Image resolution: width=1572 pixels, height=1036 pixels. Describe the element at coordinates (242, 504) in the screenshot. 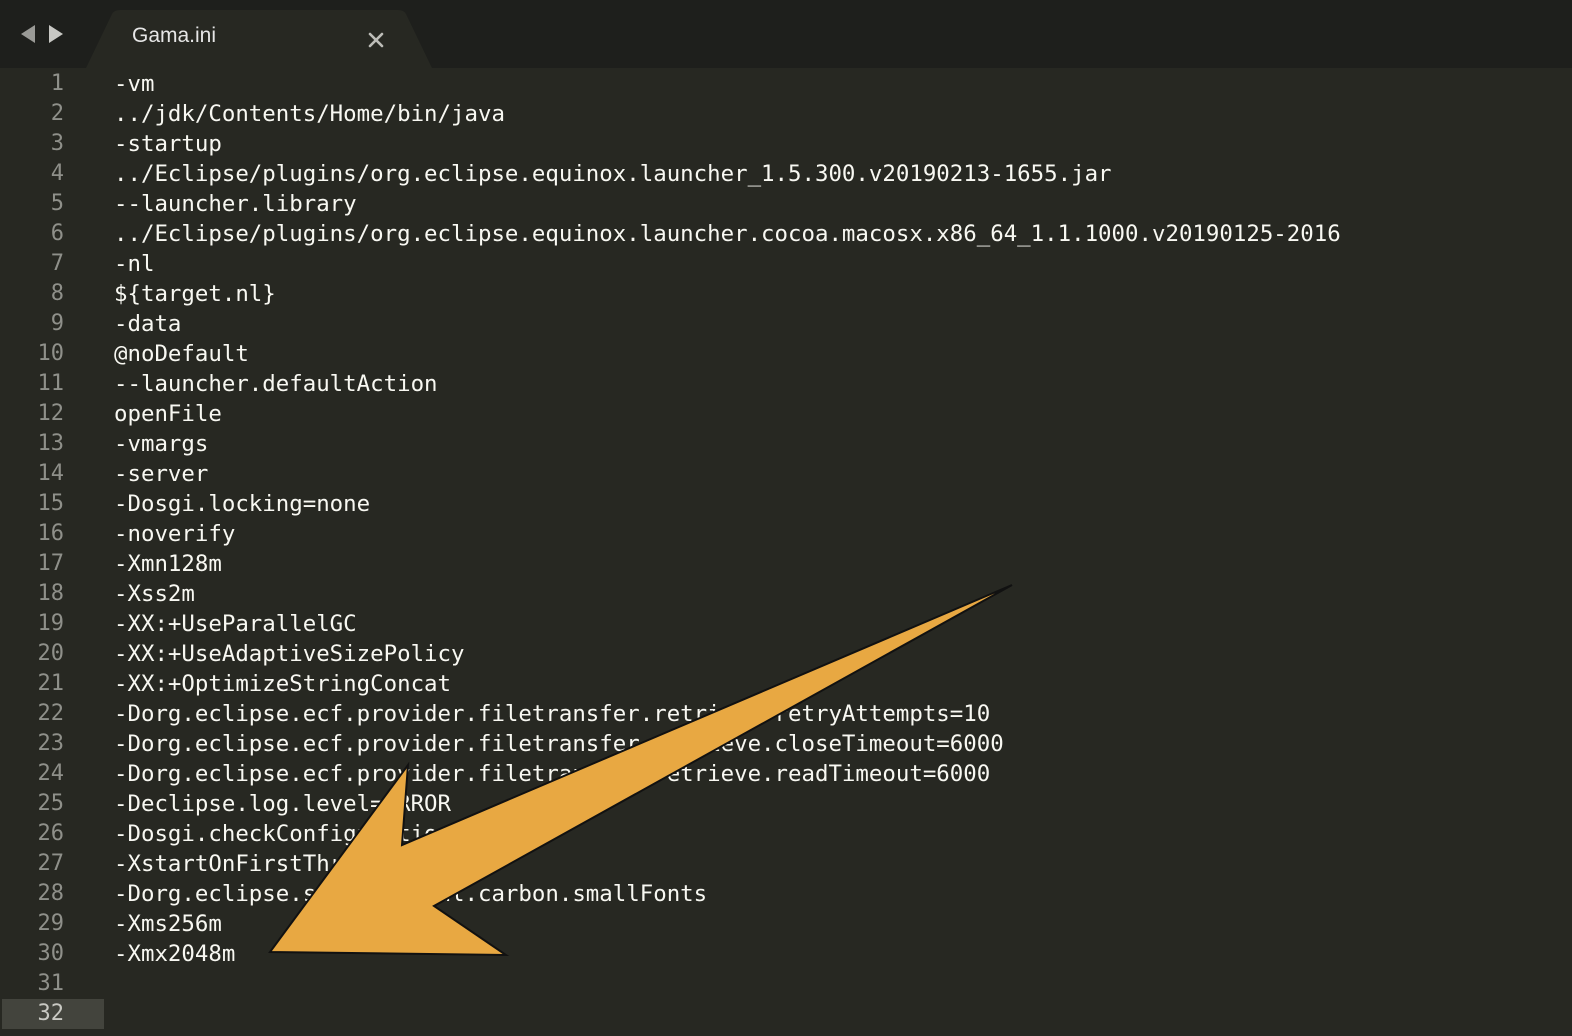

I see `code-line: -Dosgi.locking=none` at that location.